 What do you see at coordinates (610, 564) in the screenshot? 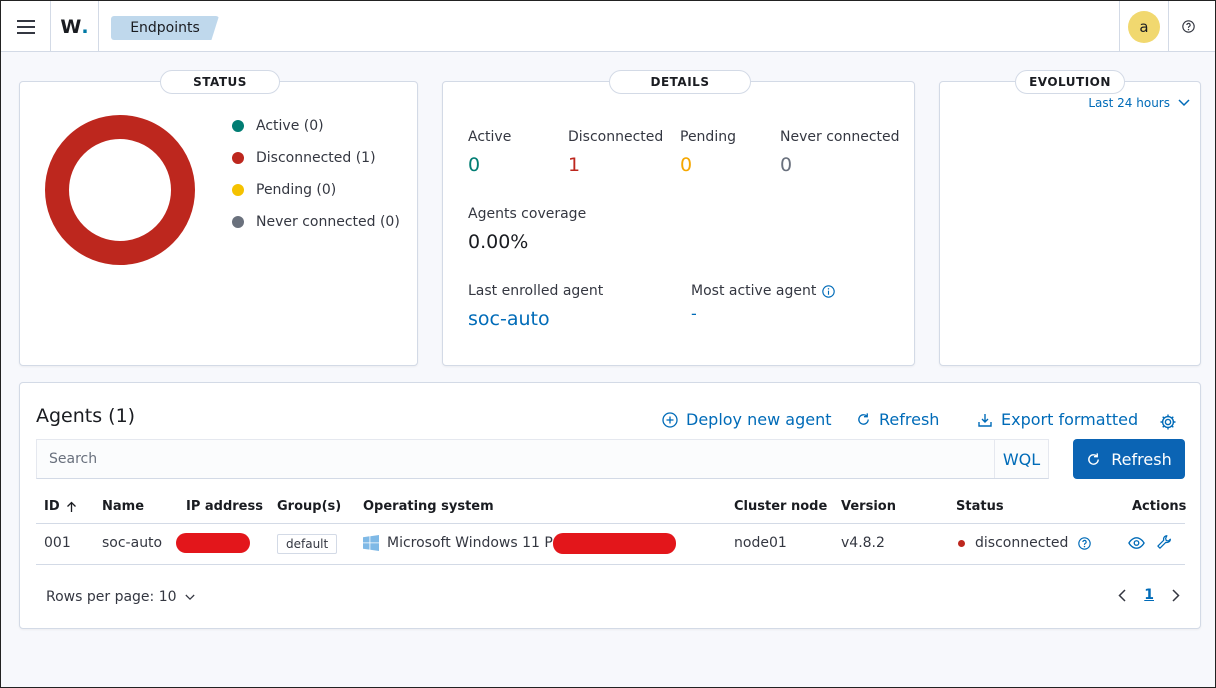
I see `table-row-divider` at bounding box center [610, 564].